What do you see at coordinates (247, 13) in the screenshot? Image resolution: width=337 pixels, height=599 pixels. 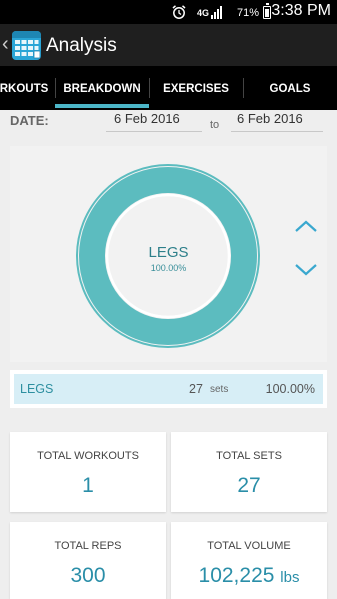 I see `battery-percent: 71%` at bounding box center [247, 13].